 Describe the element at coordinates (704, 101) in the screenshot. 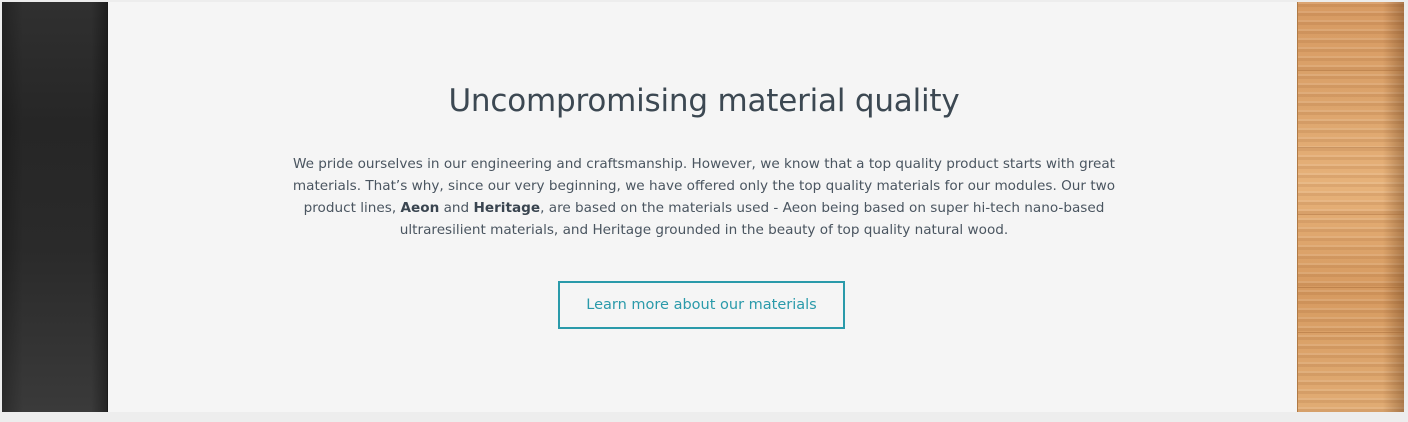

I see `section-title: Uncompromising material quality` at that location.